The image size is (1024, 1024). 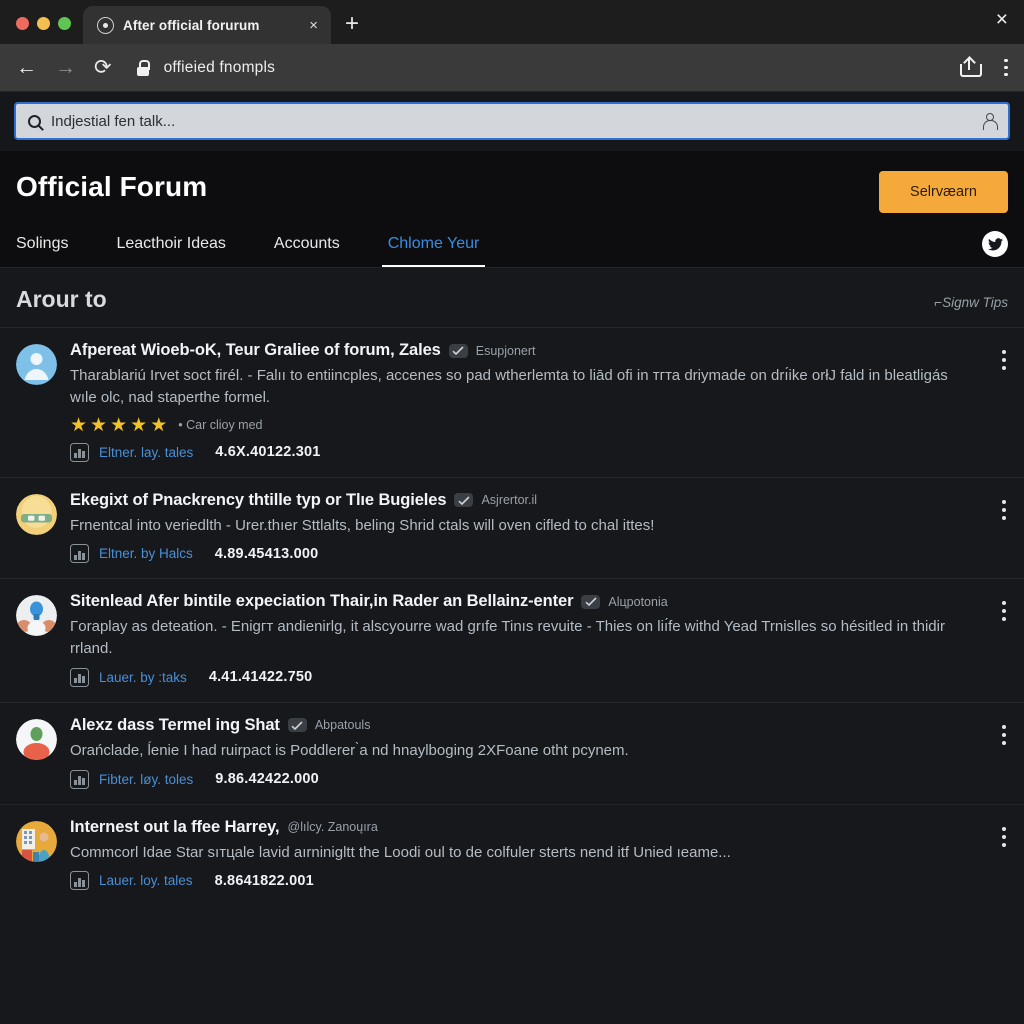 I want to click on post-meta-value: 9.86.42422.000, so click(x=267, y=779).